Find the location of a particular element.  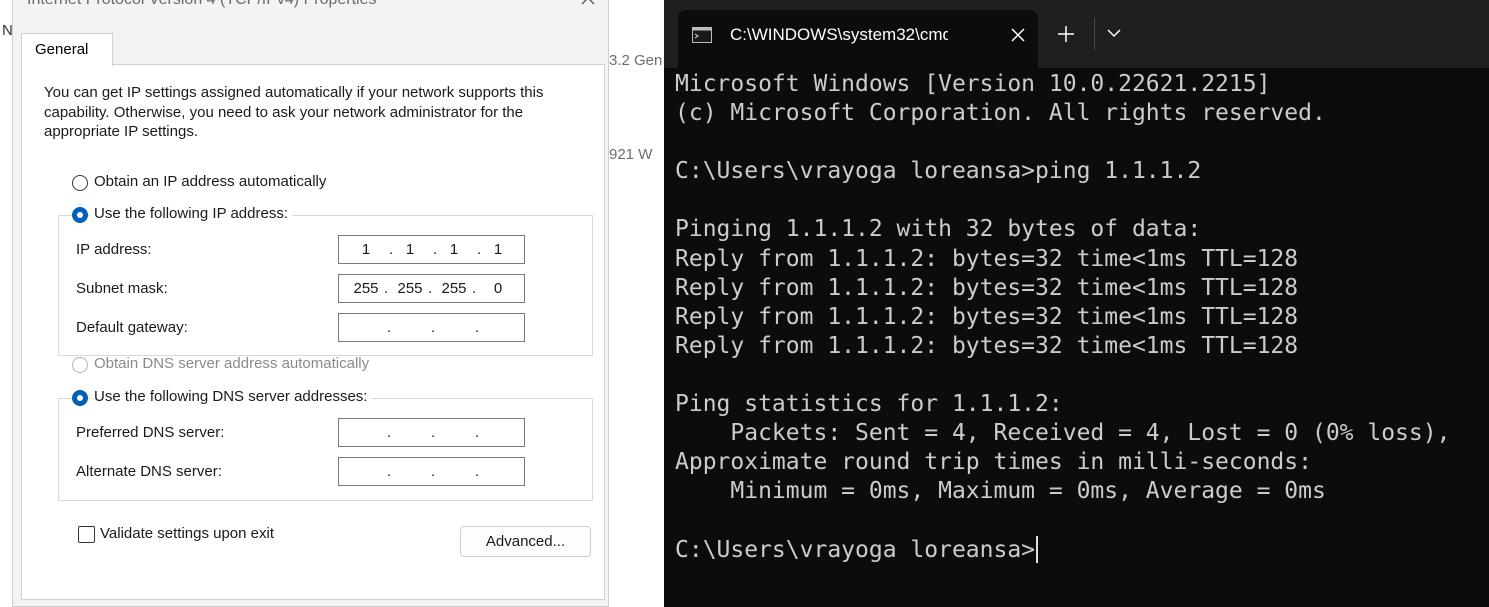

ip-address-field: 1 . 1 . 1 . 1 is located at coordinates (431, 249).